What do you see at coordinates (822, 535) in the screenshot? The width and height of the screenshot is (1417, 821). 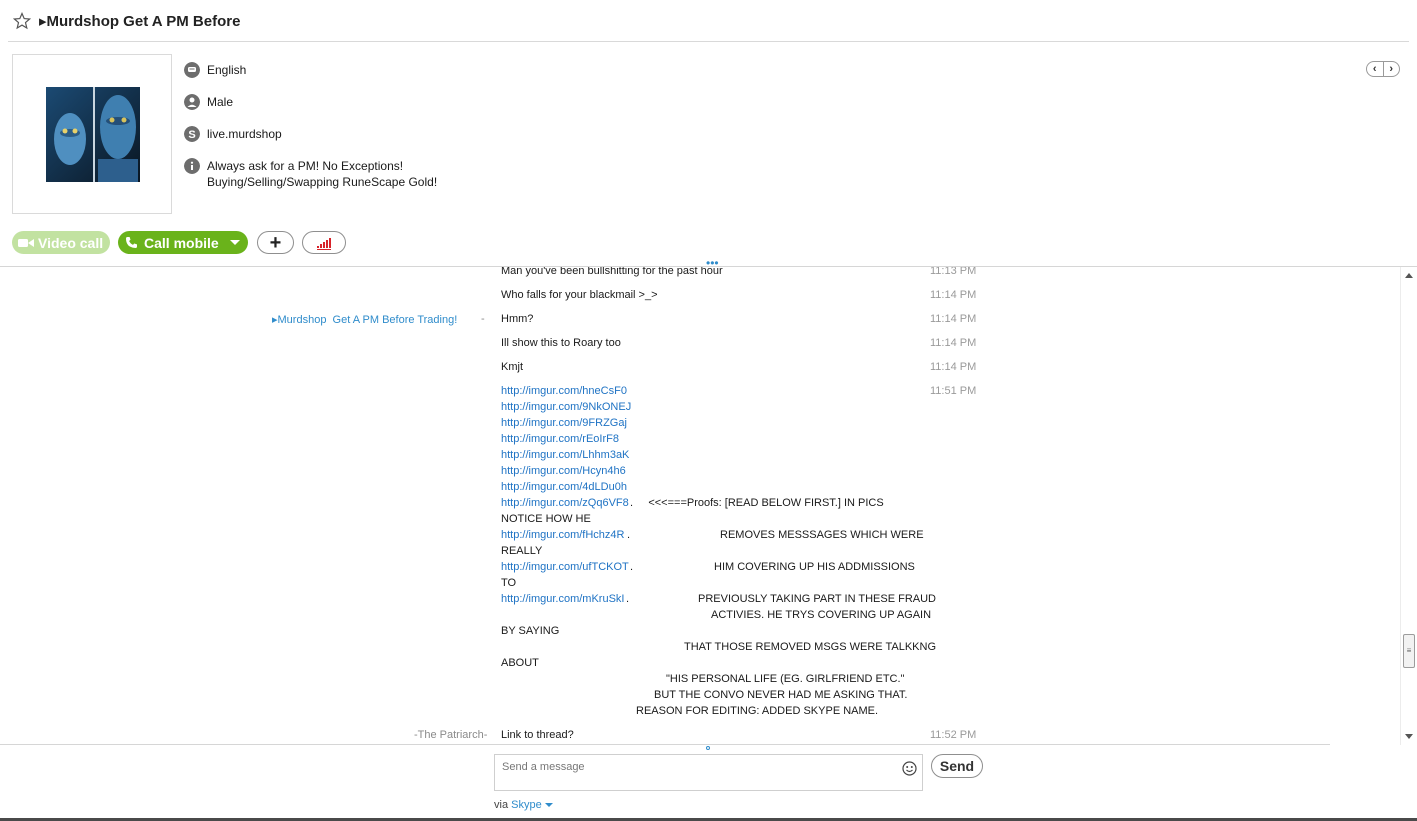 I see `message-text: REMOVES MESSSAGES WHICH WERE` at bounding box center [822, 535].